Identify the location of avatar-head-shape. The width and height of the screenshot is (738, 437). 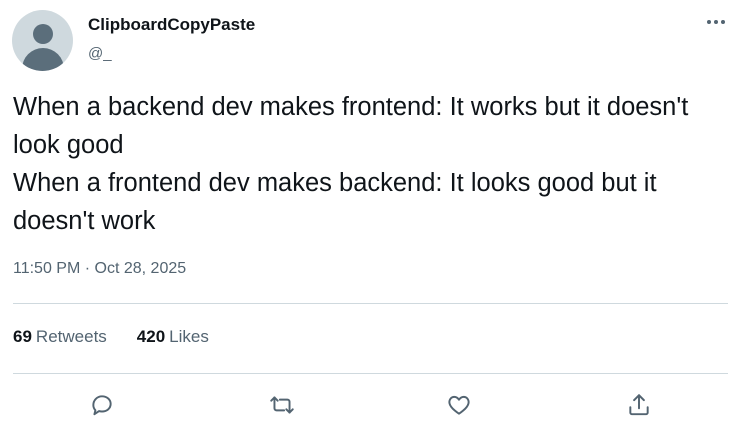
(43, 34).